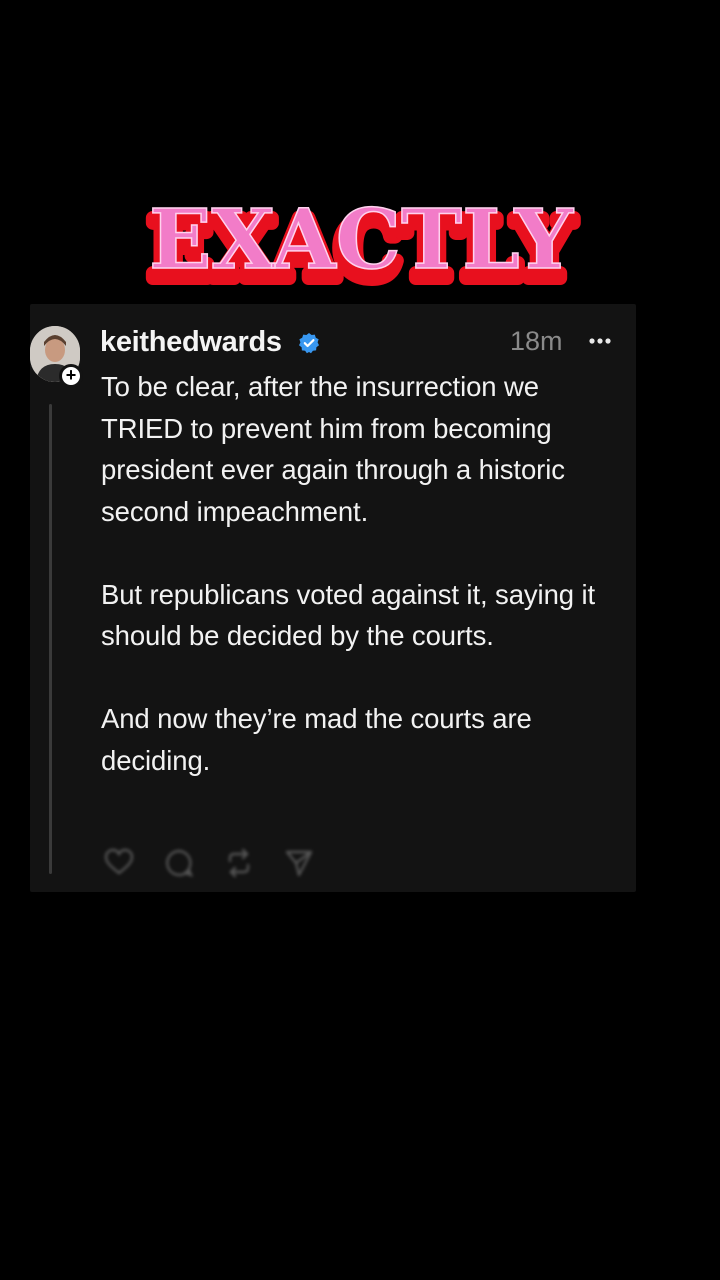 Image resolution: width=720 pixels, height=1280 pixels. I want to click on exactly-sticker: EXACTLY EXACTLY, so click(362, 248).